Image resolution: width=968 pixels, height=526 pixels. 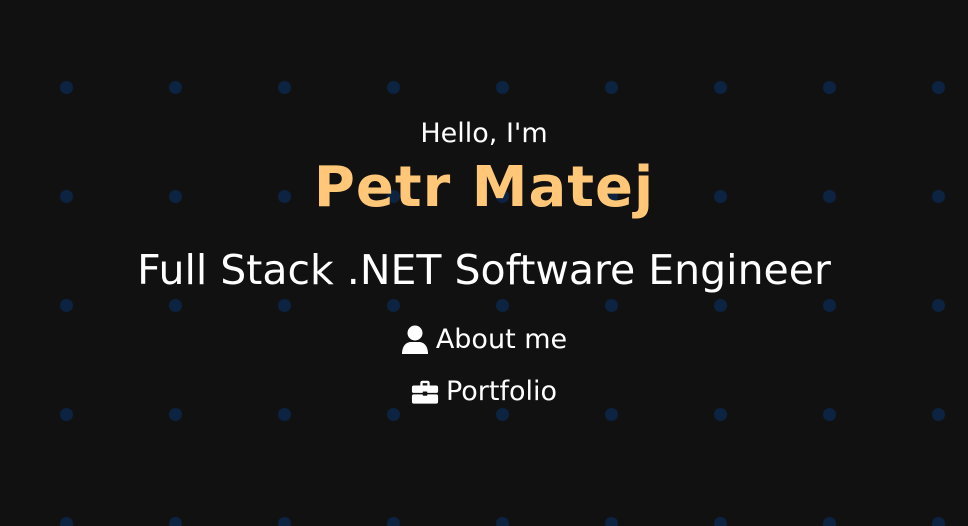 I want to click on about-me-label: About me, so click(x=501, y=339).